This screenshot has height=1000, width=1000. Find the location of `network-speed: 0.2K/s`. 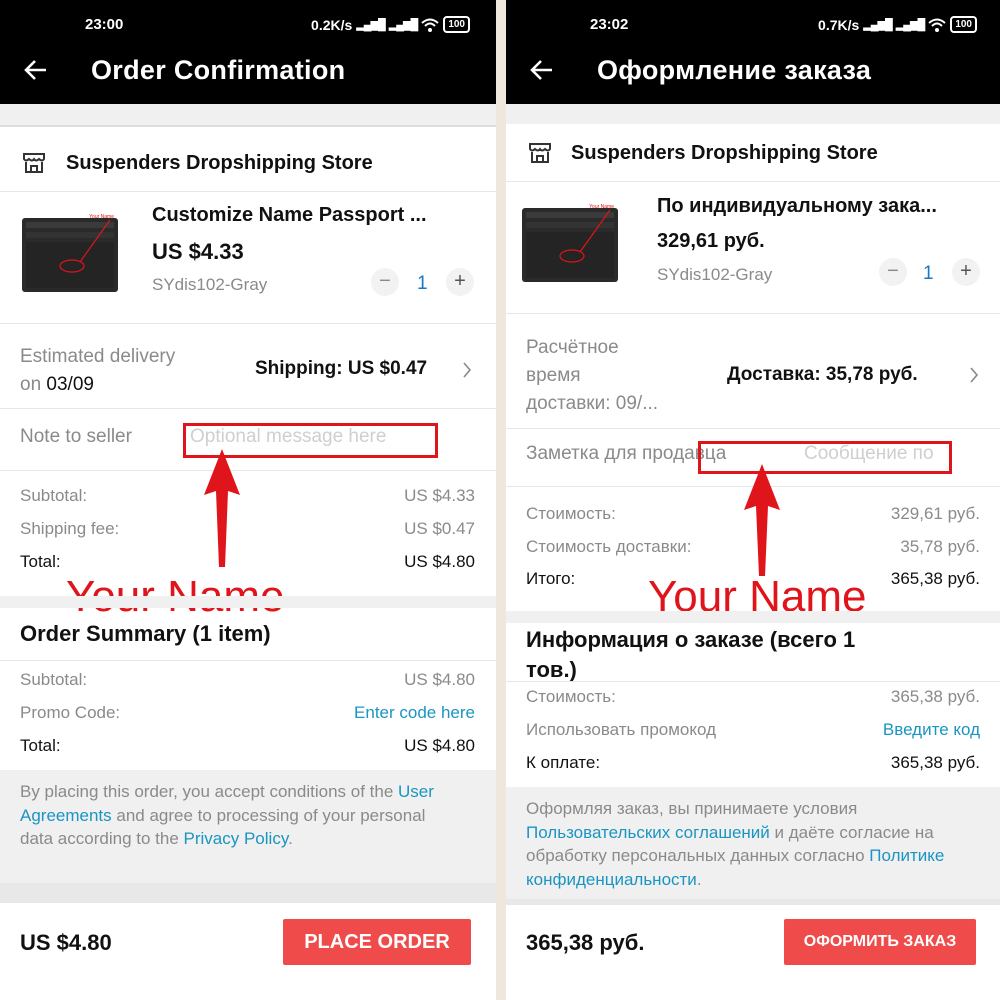

network-speed: 0.2K/s is located at coordinates (332, 24).